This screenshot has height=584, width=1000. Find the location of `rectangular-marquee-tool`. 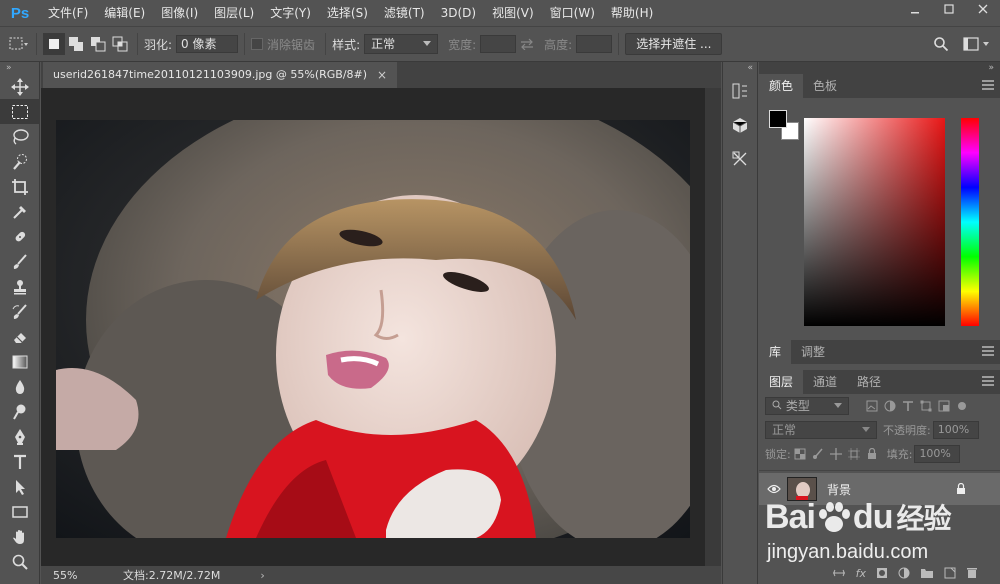

rectangular-marquee-tool is located at coordinates (20, 111).